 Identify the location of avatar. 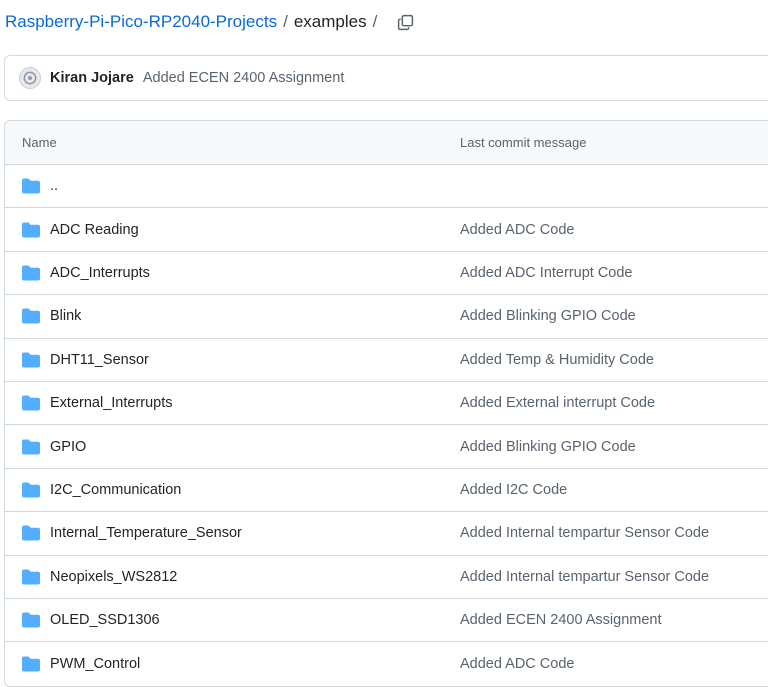
(30, 78).